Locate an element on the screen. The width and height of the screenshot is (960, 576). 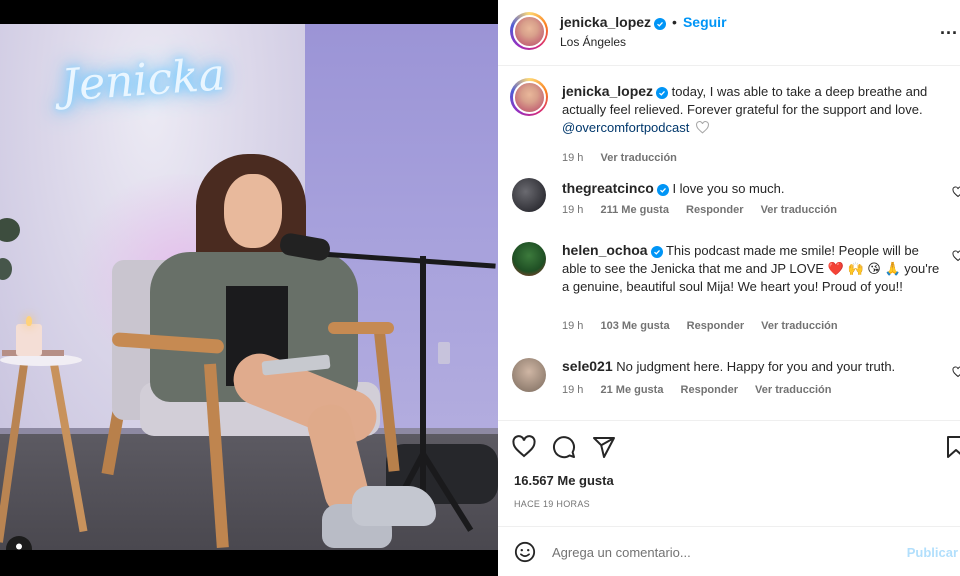
bookmark-icon is located at coordinates (952, 447).